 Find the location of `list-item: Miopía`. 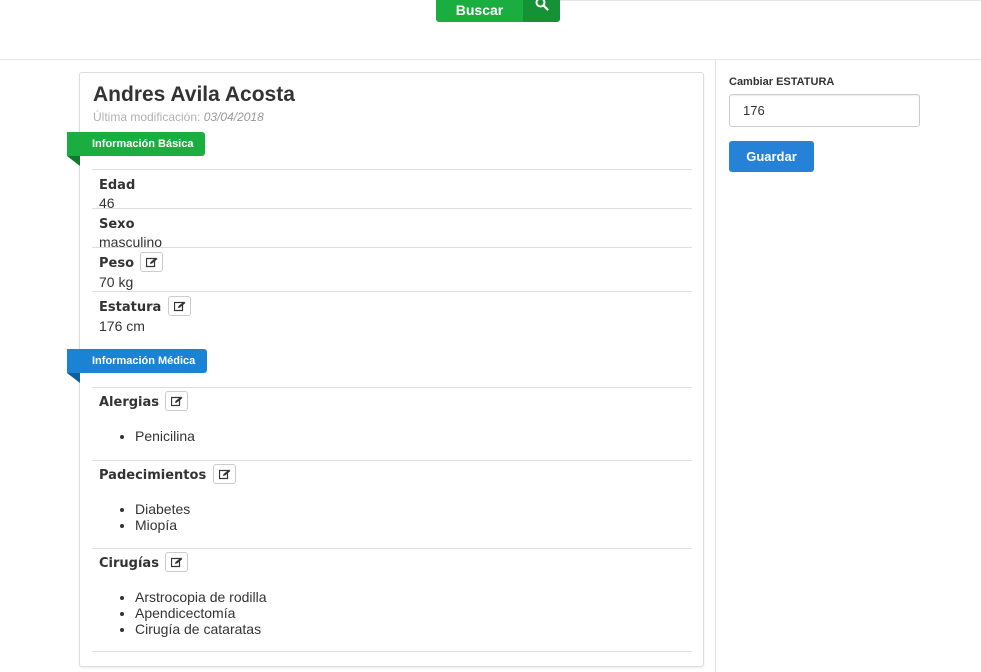

list-item: Miopía is located at coordinates (413, 525).